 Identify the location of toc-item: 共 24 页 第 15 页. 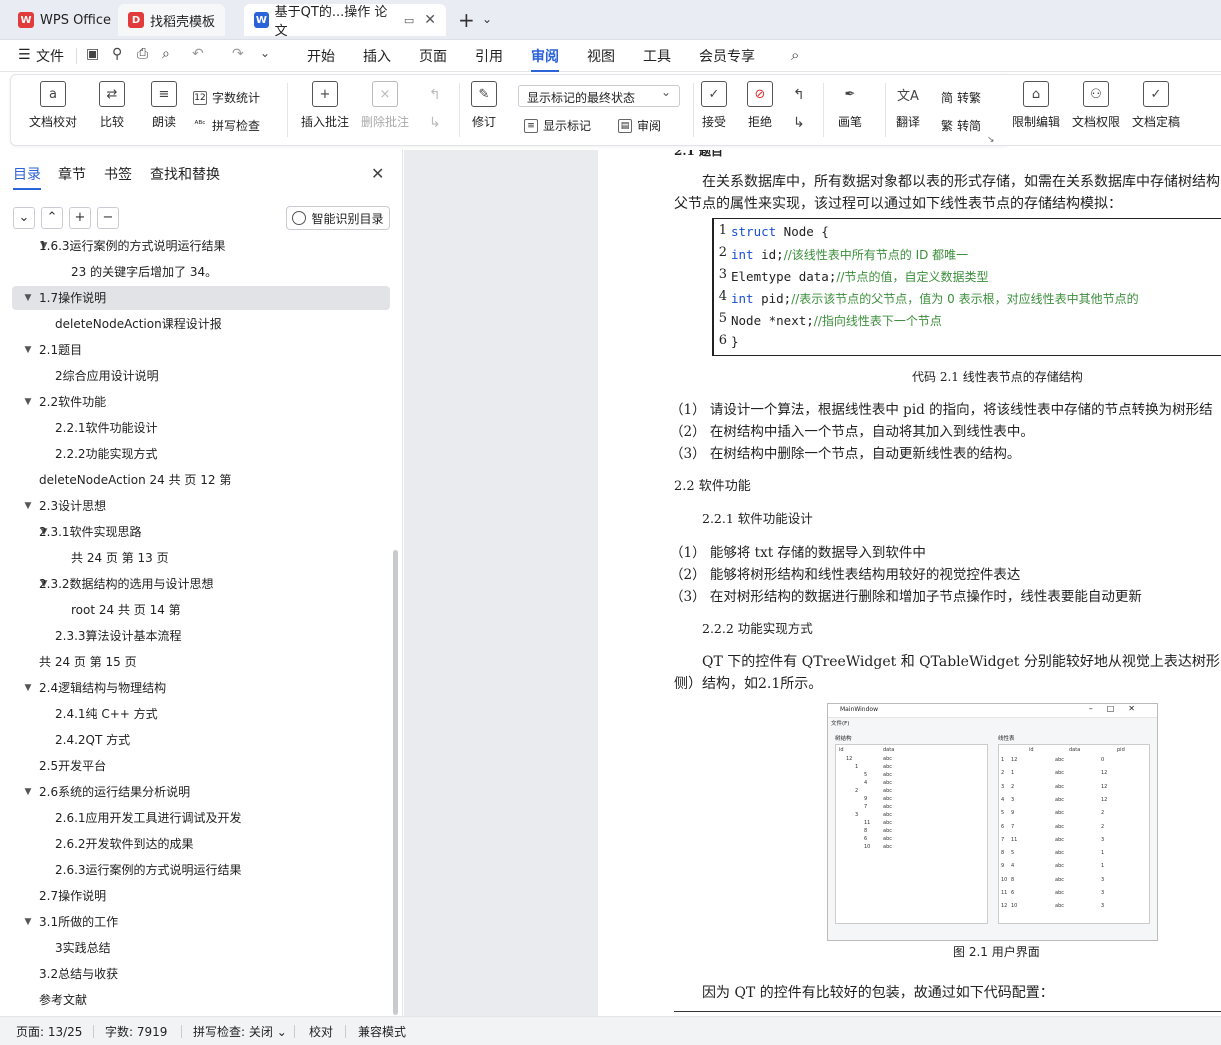
(196, 662).